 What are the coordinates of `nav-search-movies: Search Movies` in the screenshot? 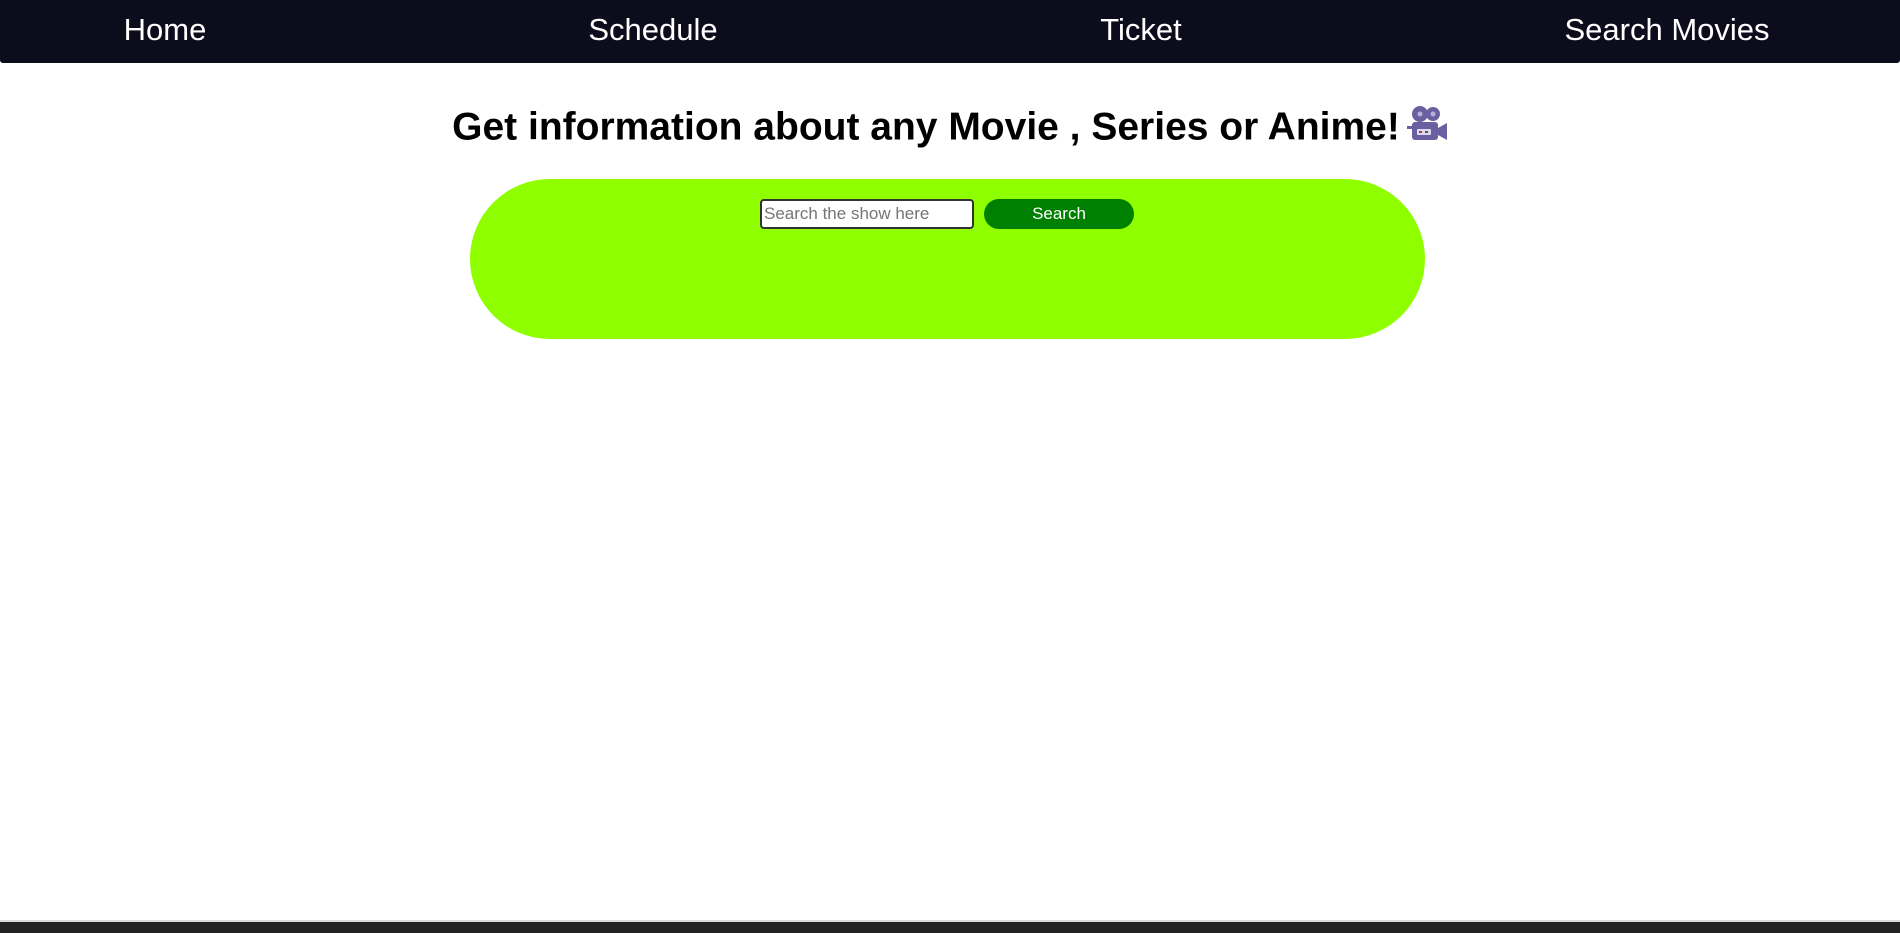 It's located at (1666, 30).